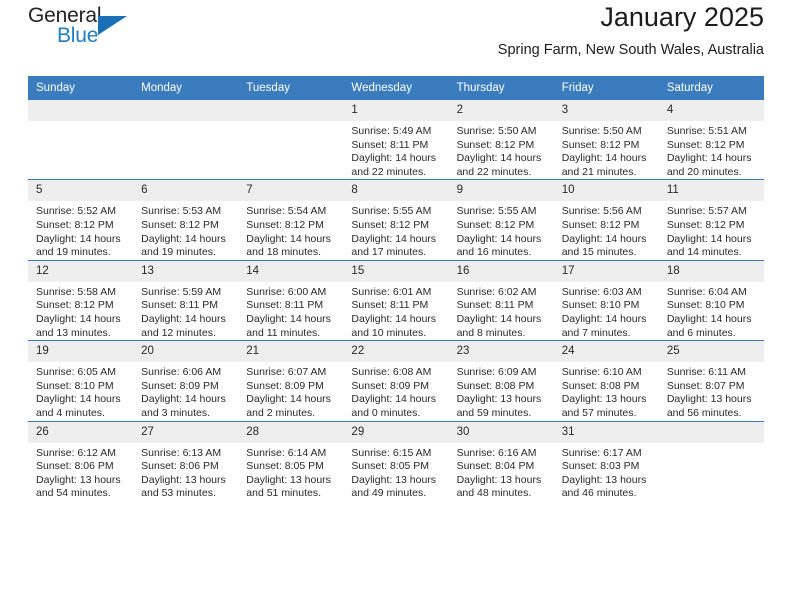  I want to click on sunset-time: Sunset: 8:09 PM, so click(180, 385).